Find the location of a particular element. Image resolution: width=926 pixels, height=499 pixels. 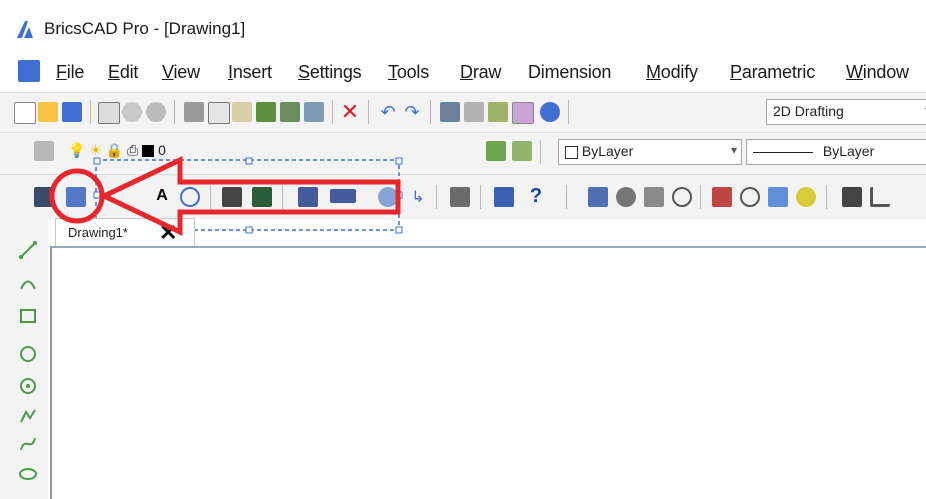

ellipse-icon is located at coordinates (28, 474).